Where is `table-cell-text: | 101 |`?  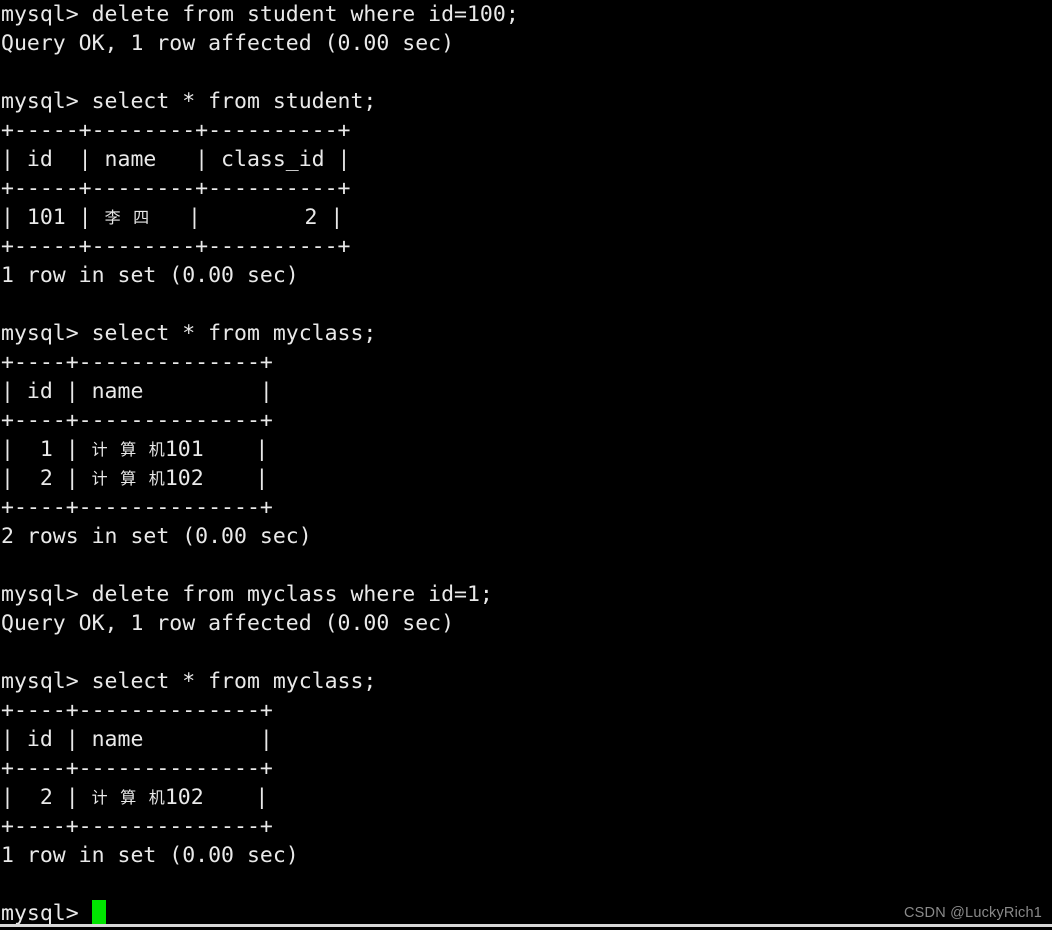 table-cell-text: | 101 | is located at coordinates (53, 217).